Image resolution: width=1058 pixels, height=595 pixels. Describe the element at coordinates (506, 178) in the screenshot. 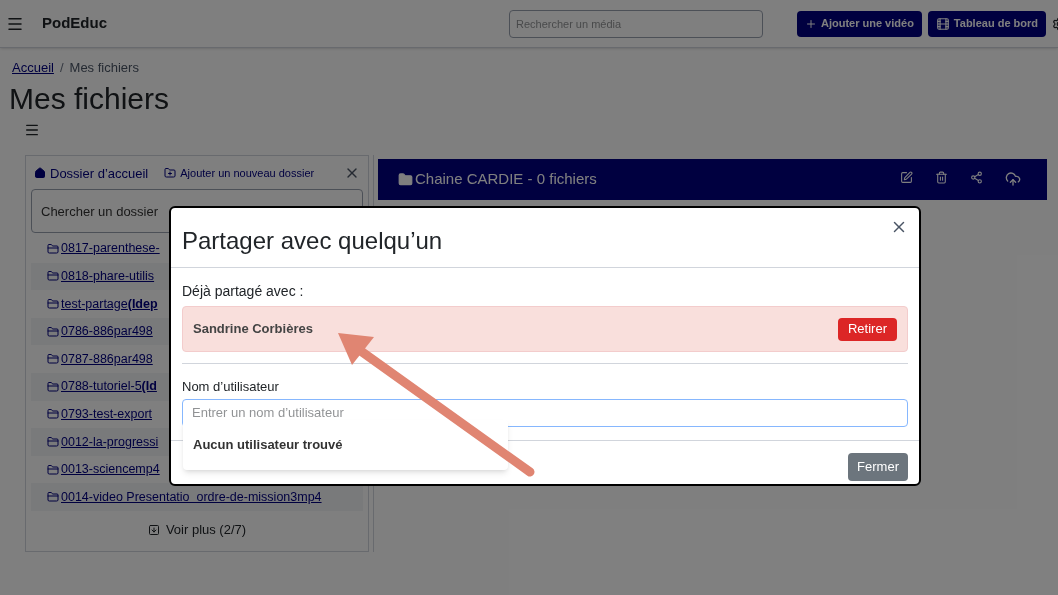

I see `folder-title: Chaine CARDIE - 0 fichiers` at that location.